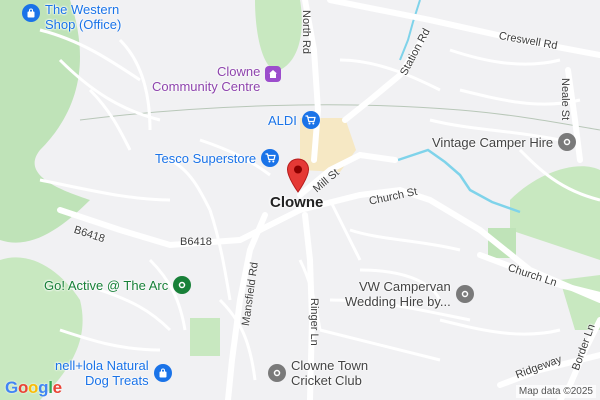 The image size is (600, 400). Describe the element at coordinates (330, 373) in the screenshot. I see `poi-label: Clowne Town Cricket Club` at that location.